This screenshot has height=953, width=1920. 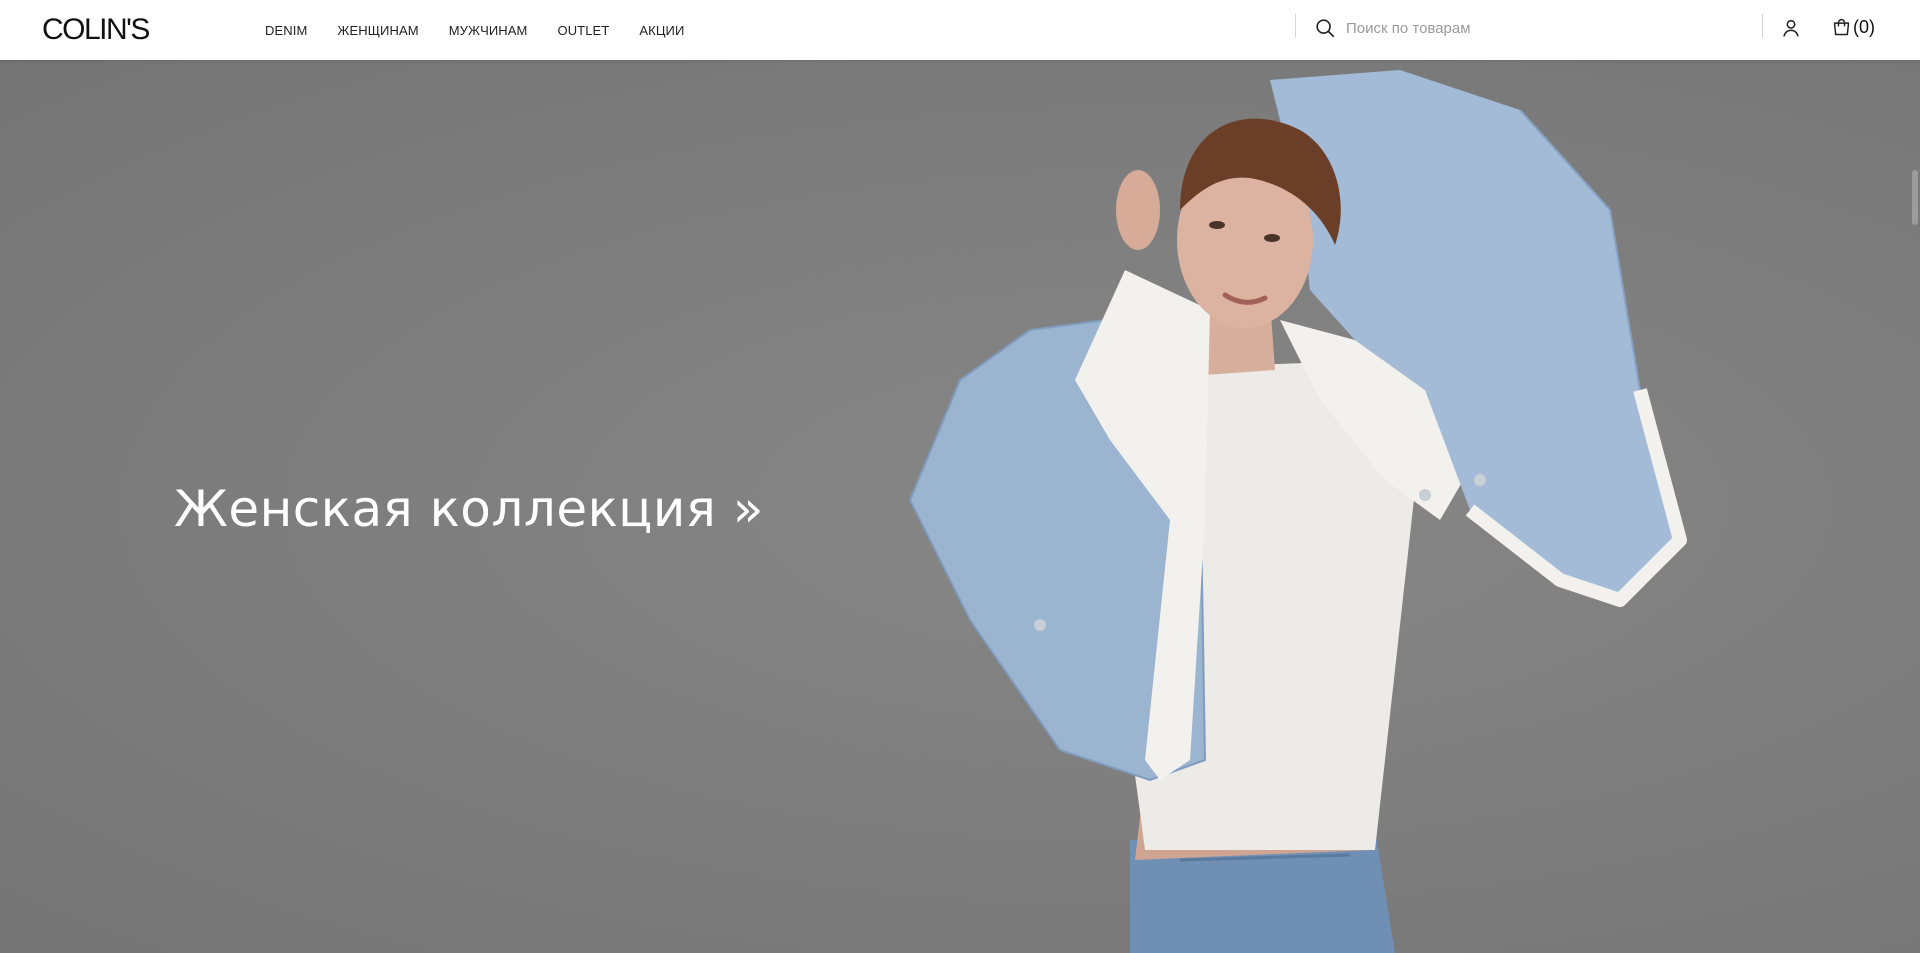 What do you see at coordinates (1295, 26) in the screenshot?
I see `search-divider` at bounding box center [1295, 26].